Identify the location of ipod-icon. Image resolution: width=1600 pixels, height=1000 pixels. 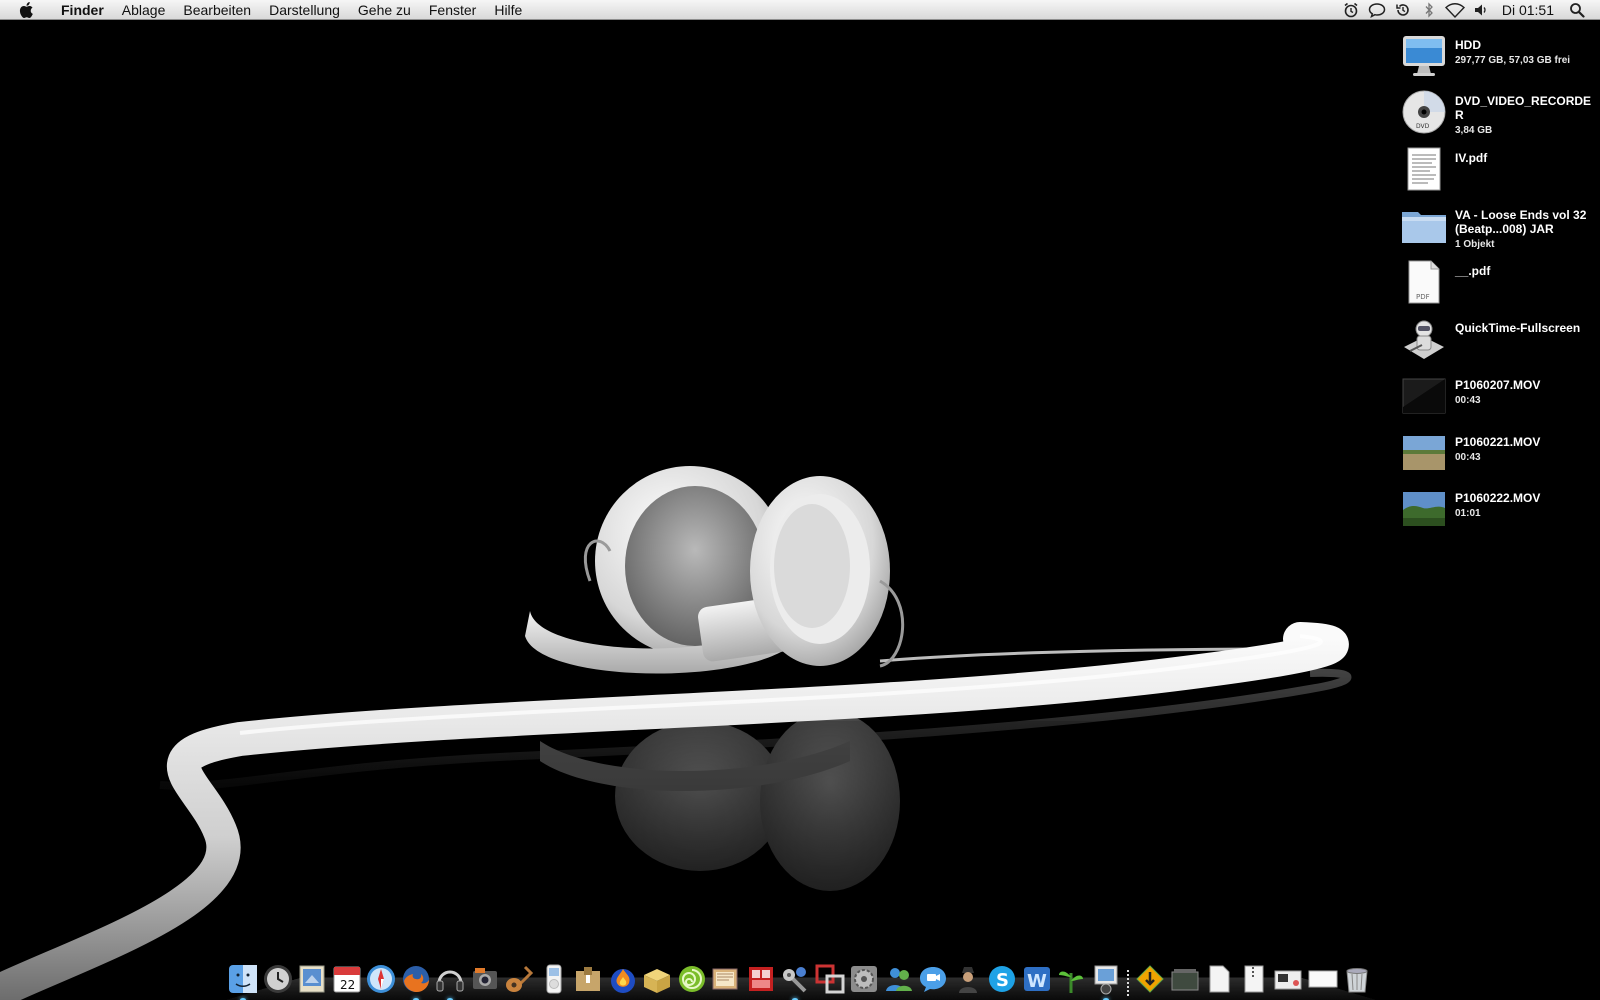
(554, 979).